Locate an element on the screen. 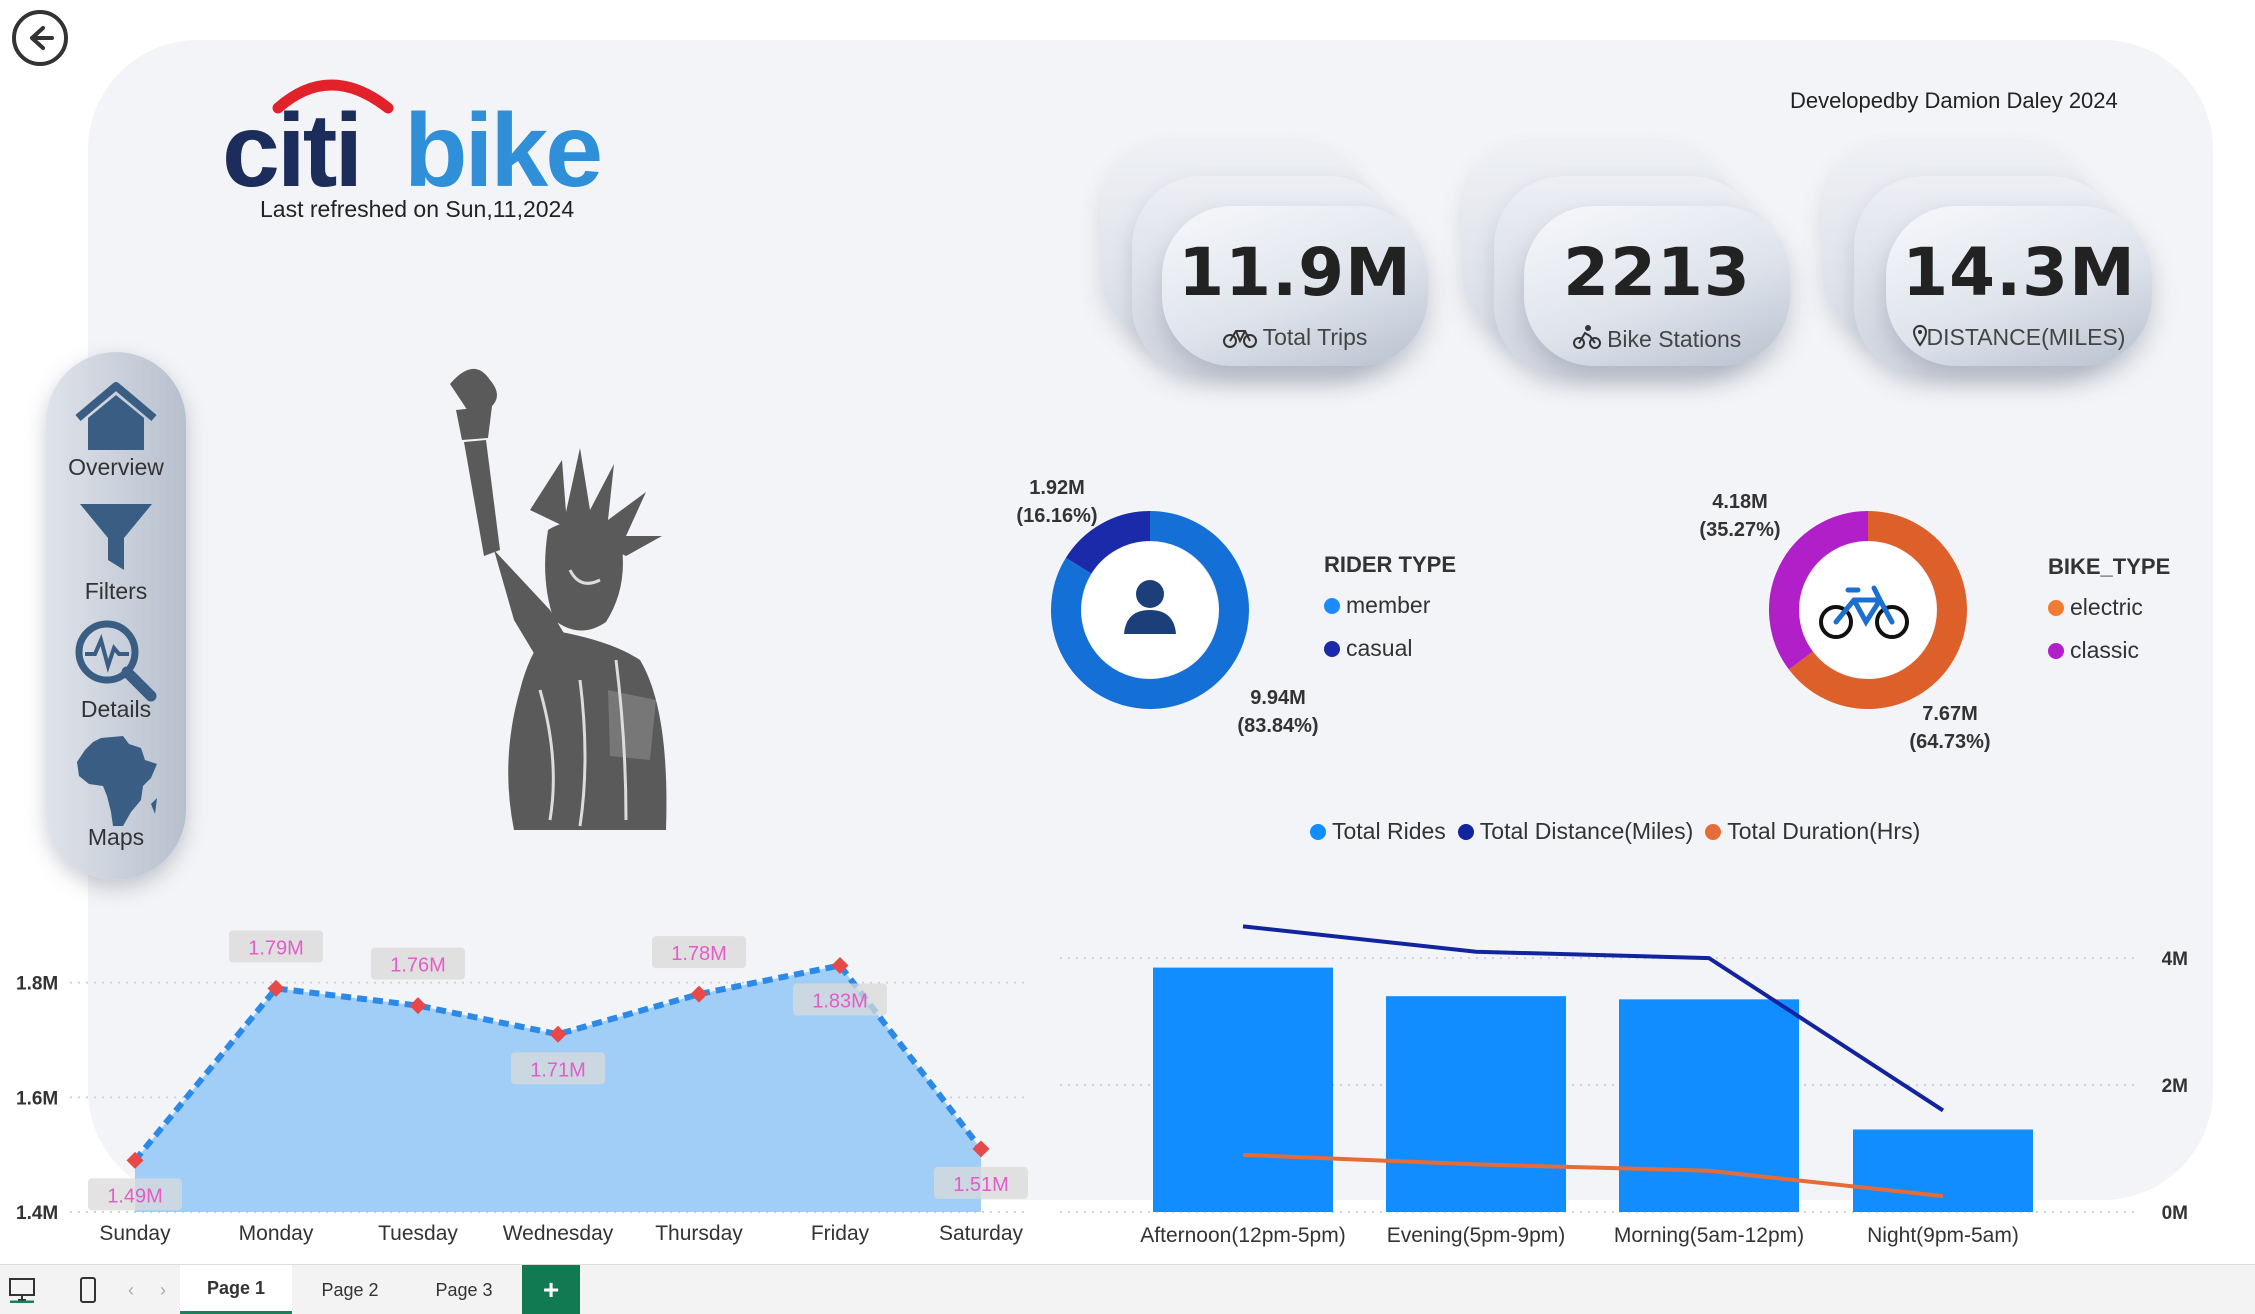 The height and width of the screenshot is (1314, 2255). kpi-label: Total Trips is located at coordinates (1315, 337).